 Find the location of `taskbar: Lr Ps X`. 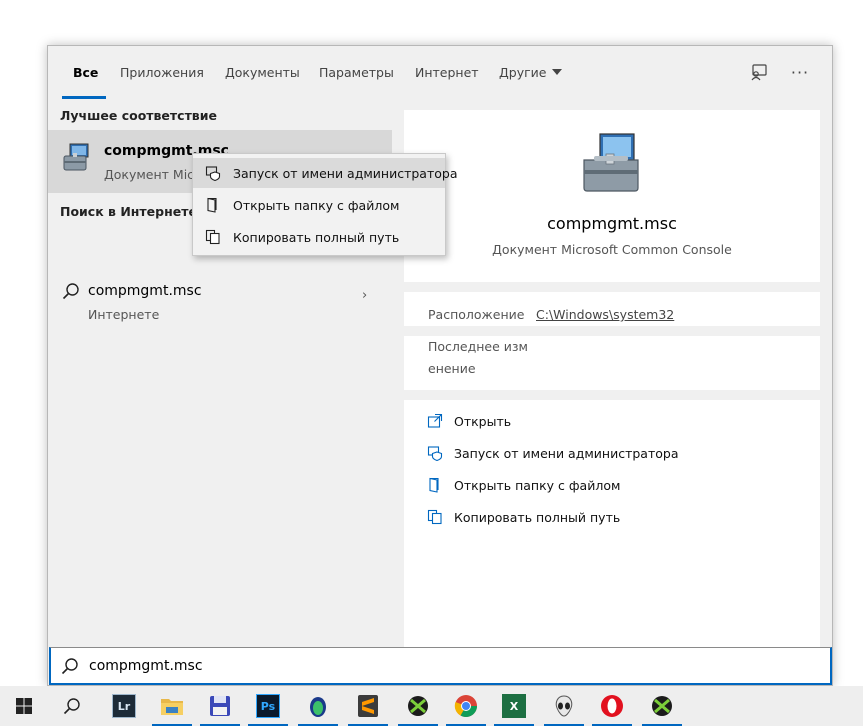

taskbar: Lr Ps X is located at coordinates (431, 706).